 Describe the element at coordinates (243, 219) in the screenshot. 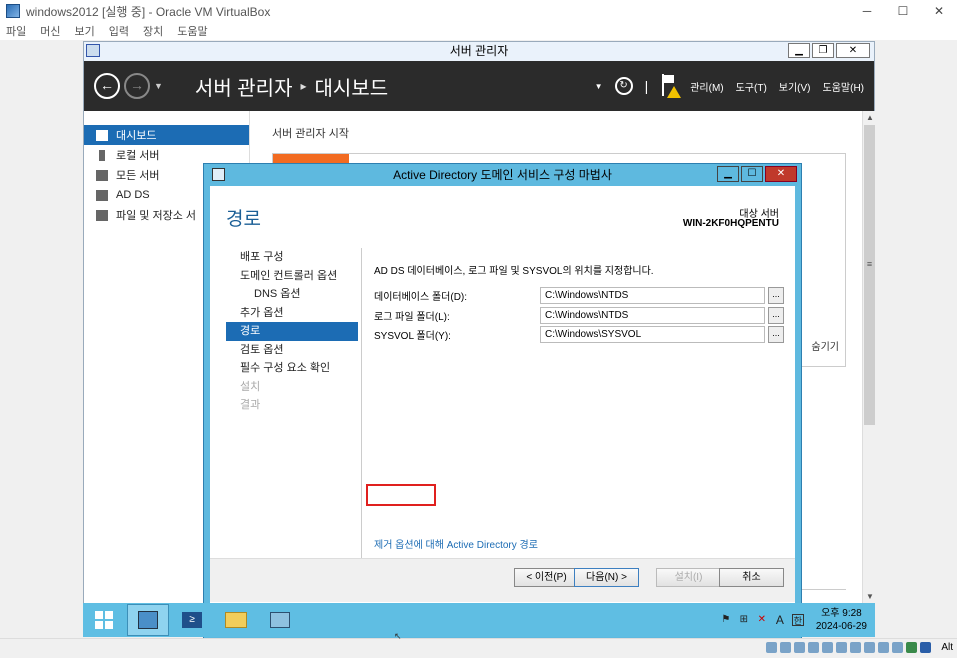

I see `wizard-page-heading: 경로` at that location.